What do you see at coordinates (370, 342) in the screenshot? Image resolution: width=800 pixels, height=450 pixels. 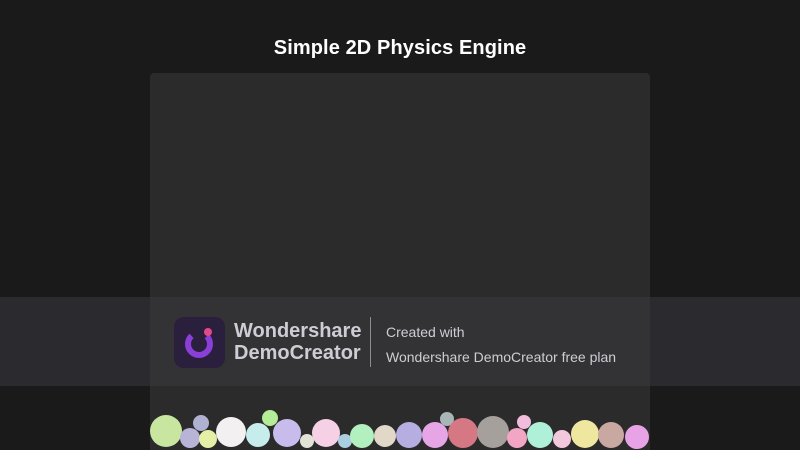 I see `watermark-divider` at bounding box center [370, 342].